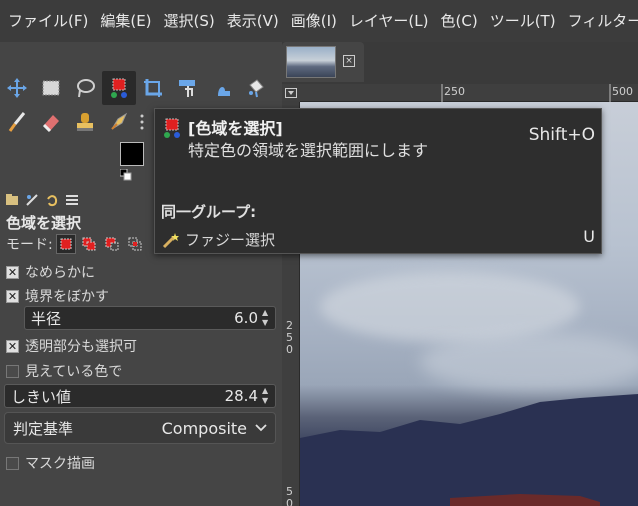 The width and height of the screenshot is (638, 506). Describe the element at coordinates (32, 200) in the screenshot. I see `device-status-tab-icon` at that location.